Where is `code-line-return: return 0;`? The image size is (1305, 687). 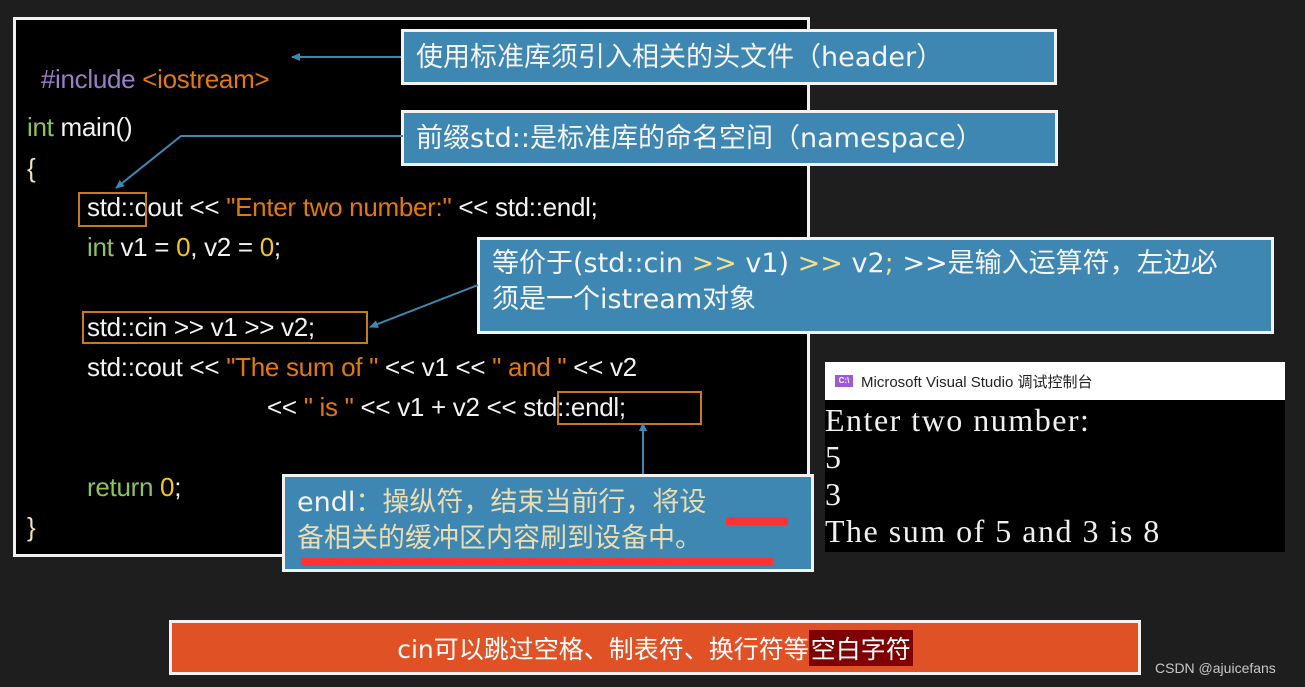 code-line-return: return 0; is located at coordinates (134, 487).